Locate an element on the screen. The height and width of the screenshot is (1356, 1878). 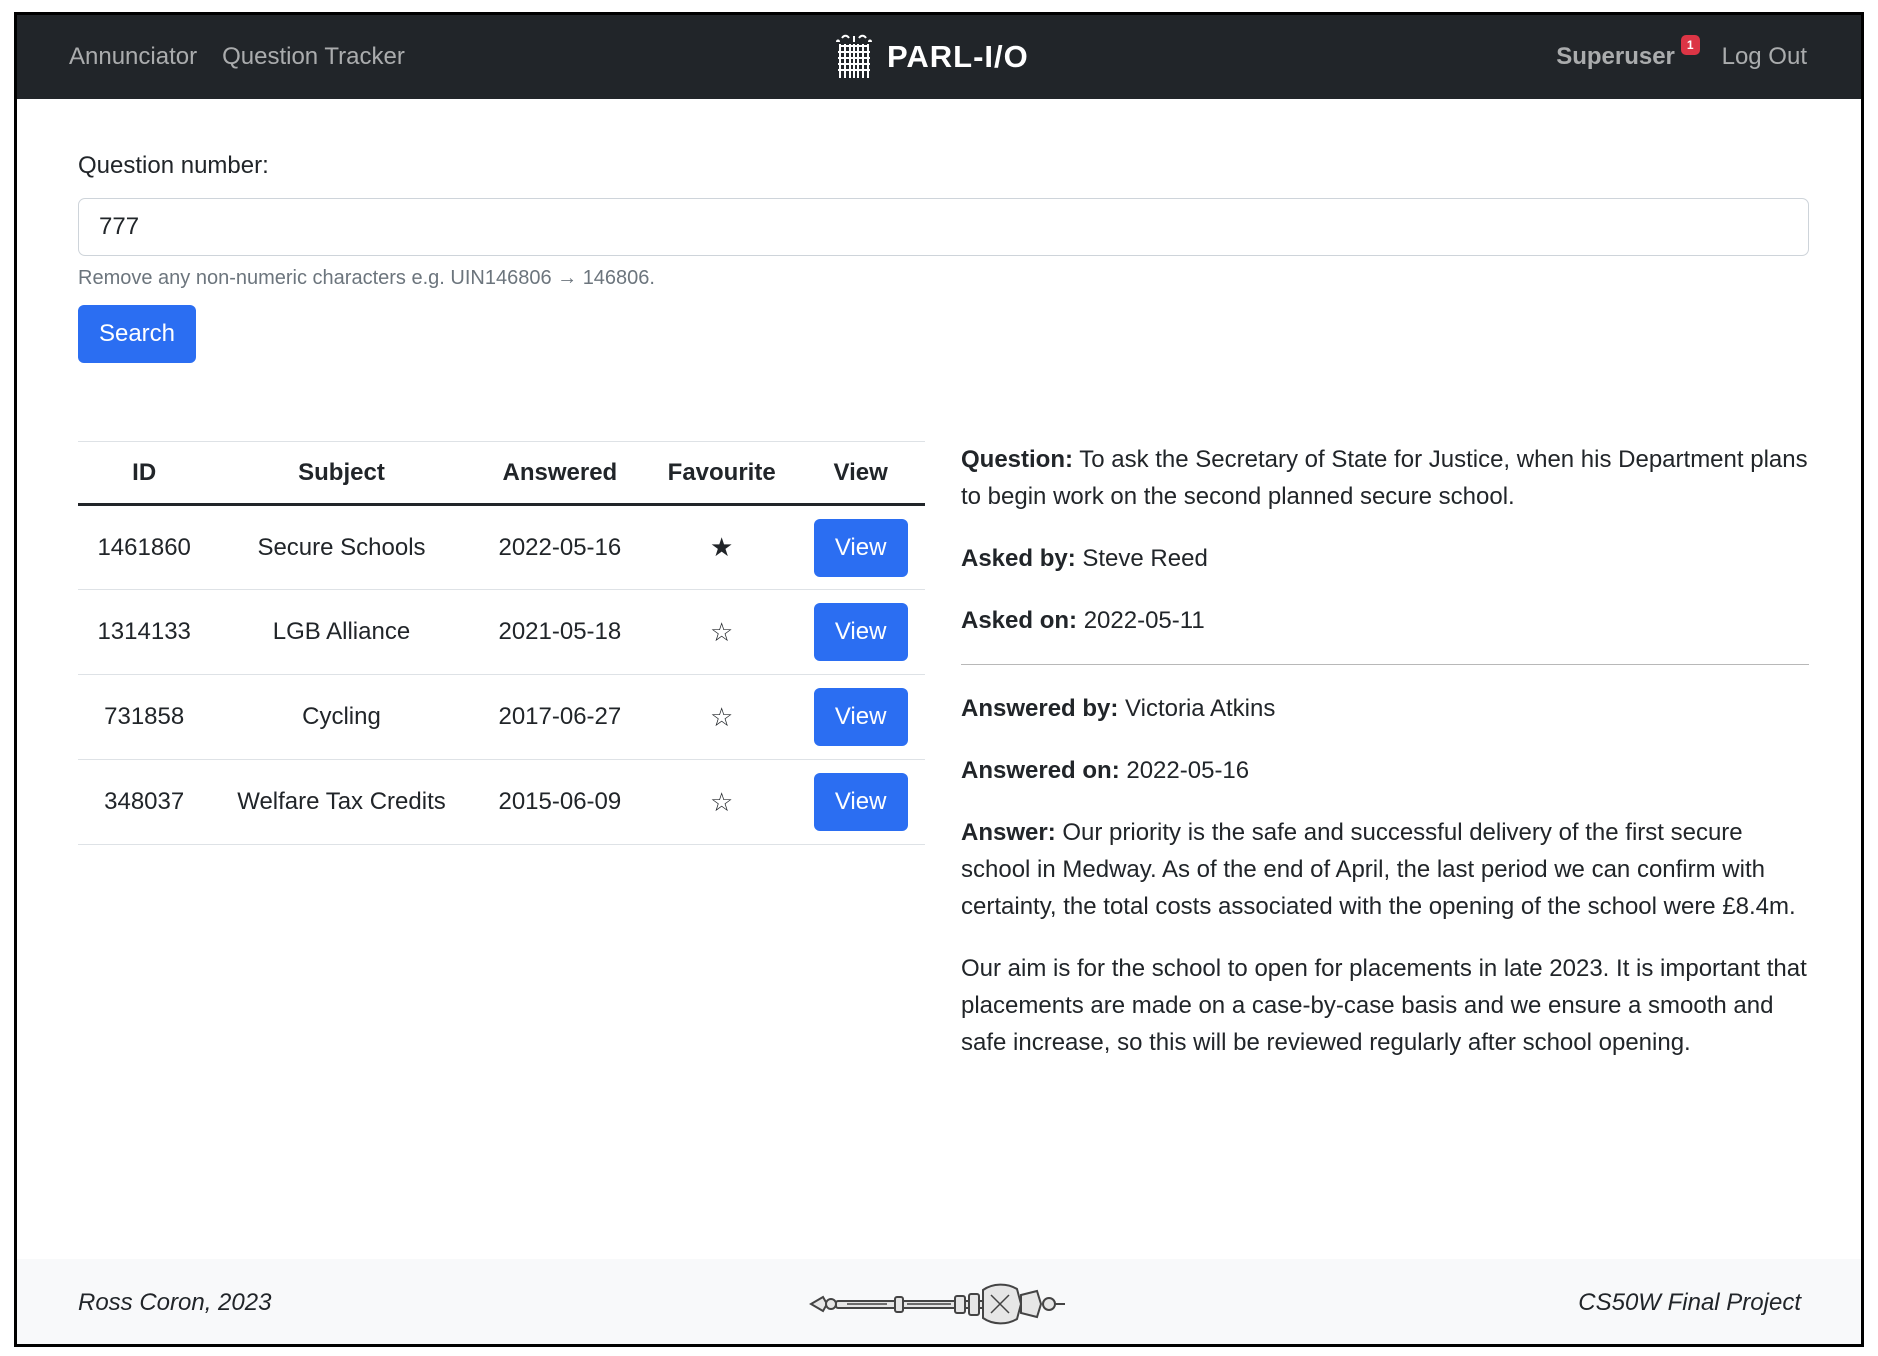
cell-subject: Secure Schools is located at coordinates (341, 547).